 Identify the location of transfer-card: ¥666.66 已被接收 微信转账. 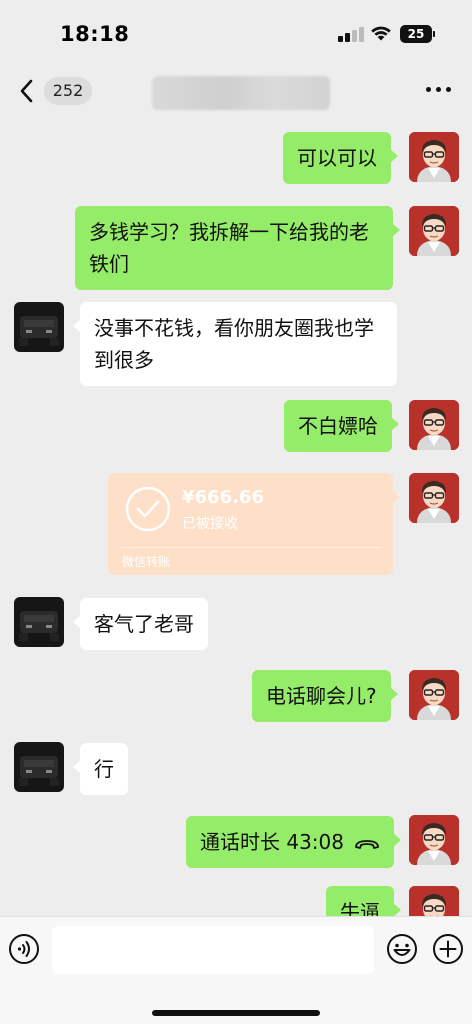
(254, 524).